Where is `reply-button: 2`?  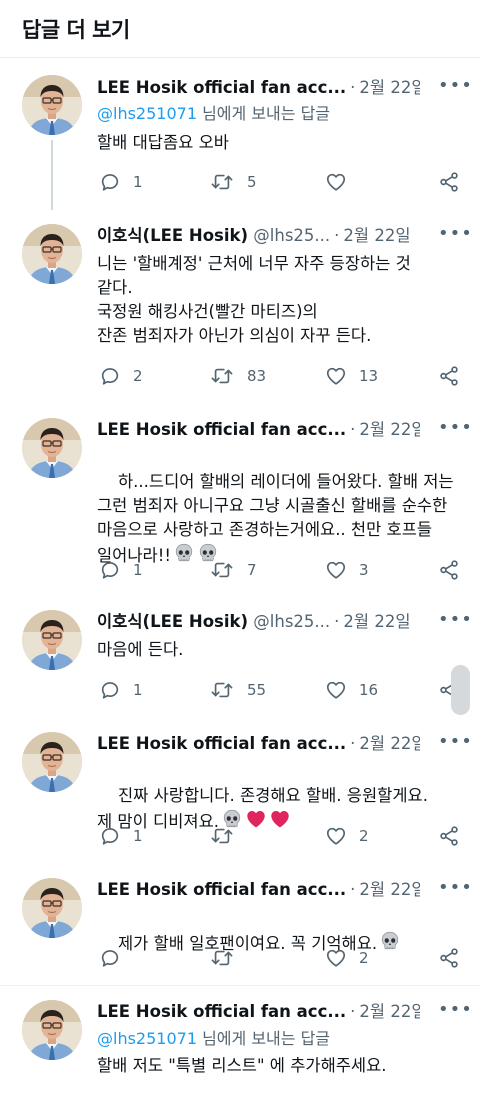 reply-button: 2 is located at coordinates (121, 376).